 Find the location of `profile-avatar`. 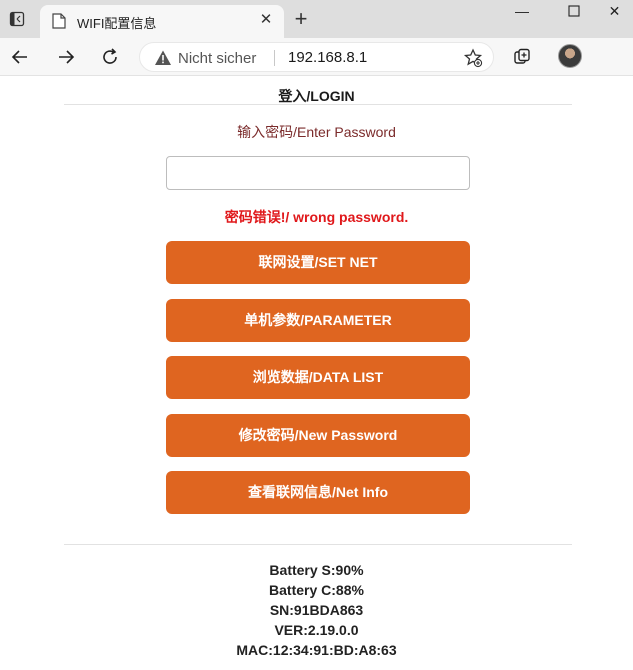

profile-avatar is located at coordinates (570, 56).